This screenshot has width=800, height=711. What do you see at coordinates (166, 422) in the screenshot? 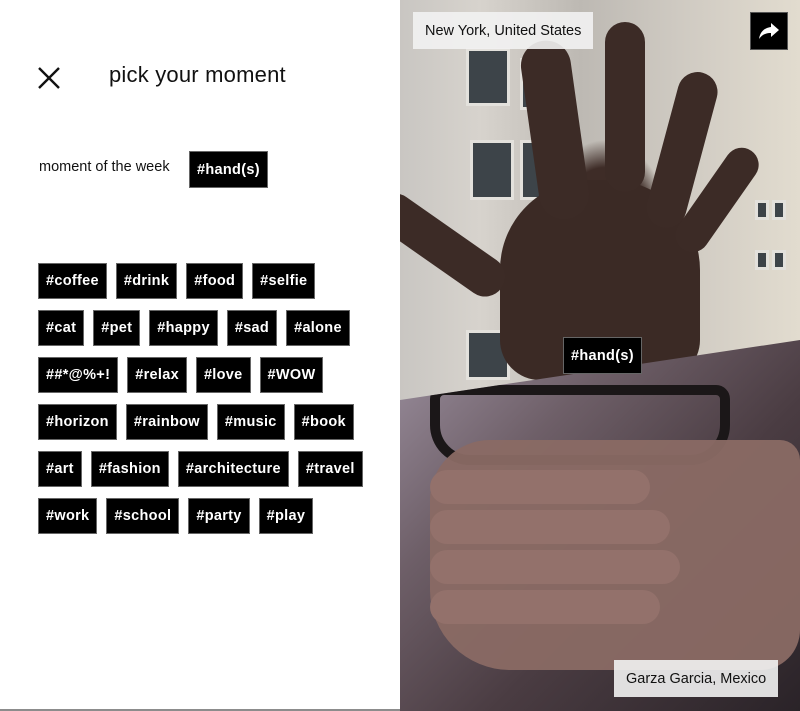
I see `tag-button: #rainbow` at bounding box center [166, 422].